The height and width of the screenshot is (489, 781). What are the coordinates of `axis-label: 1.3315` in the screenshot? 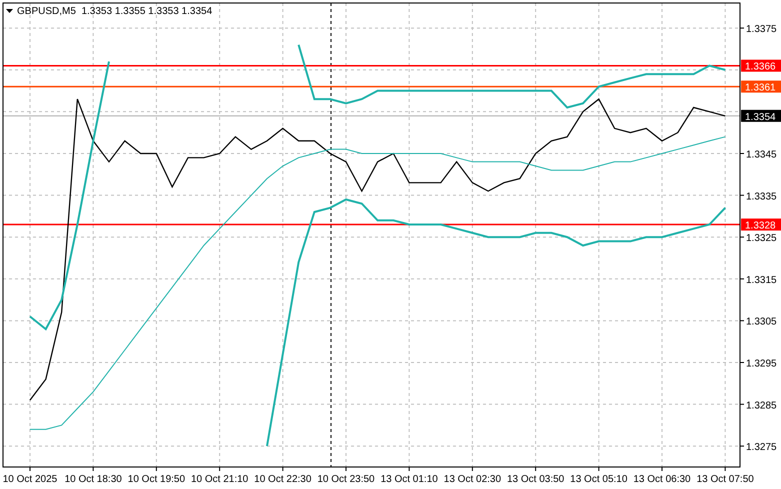 It's located at (761, 280).